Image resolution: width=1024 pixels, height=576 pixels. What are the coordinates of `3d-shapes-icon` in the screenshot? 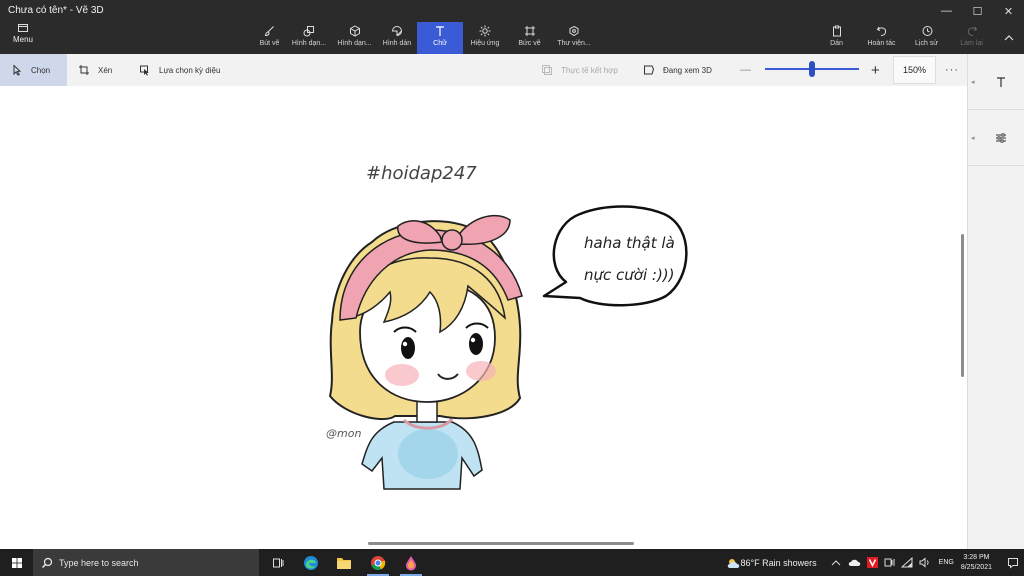 It's located at (354, 31).